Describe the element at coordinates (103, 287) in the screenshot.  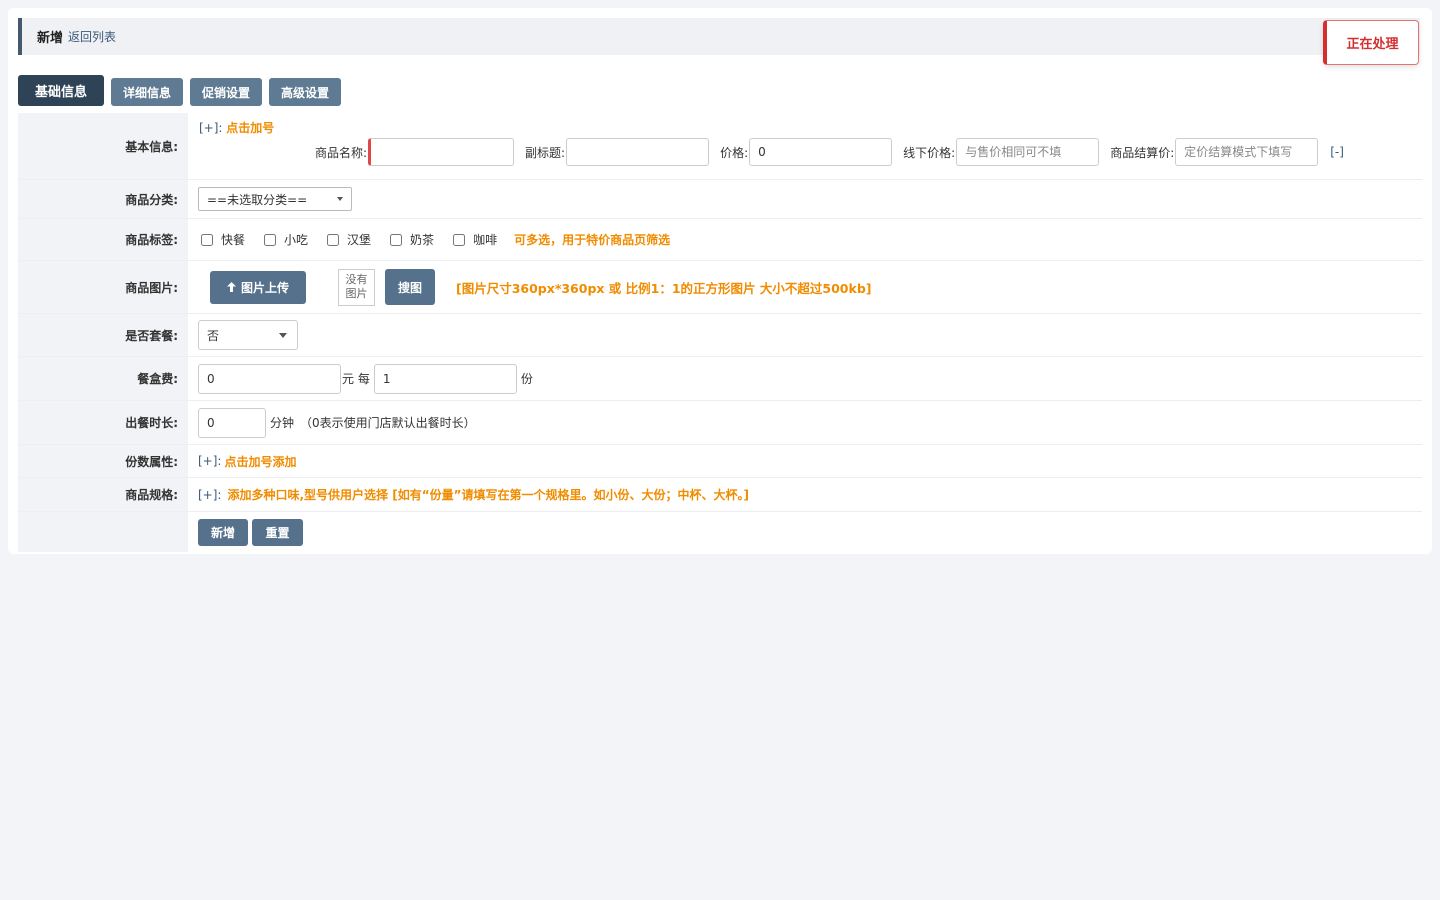
I see `image-label: 商品图片:` at that location.